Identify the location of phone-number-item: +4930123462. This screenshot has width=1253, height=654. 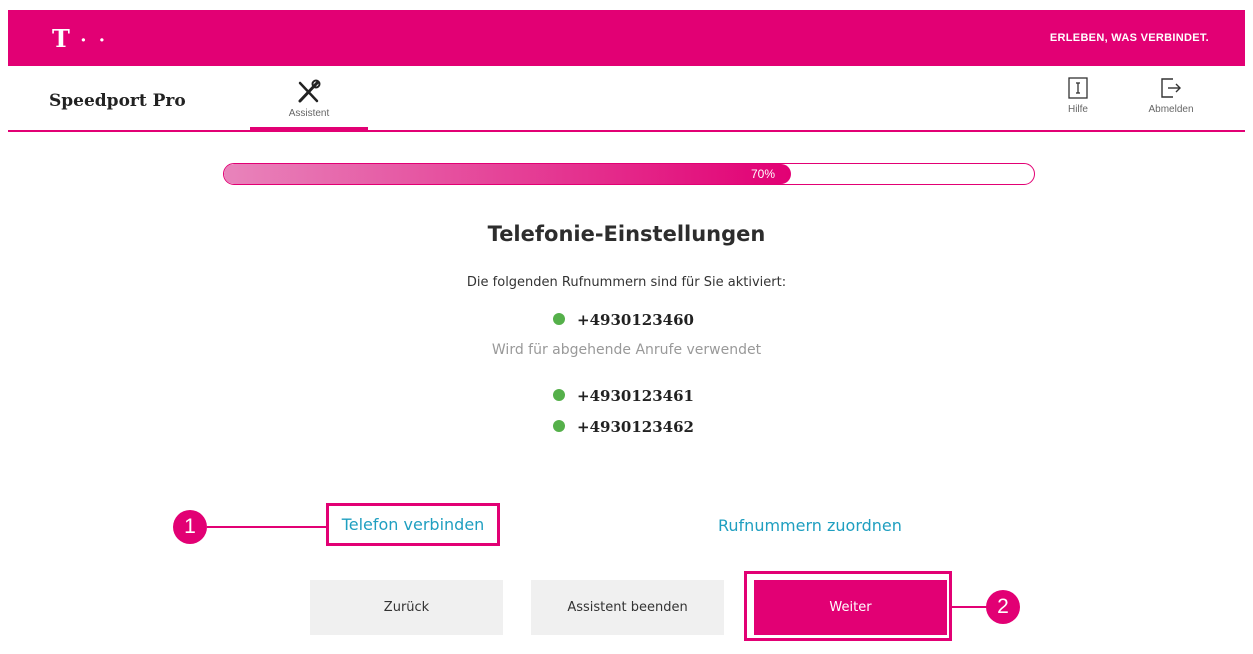
(623, 427).